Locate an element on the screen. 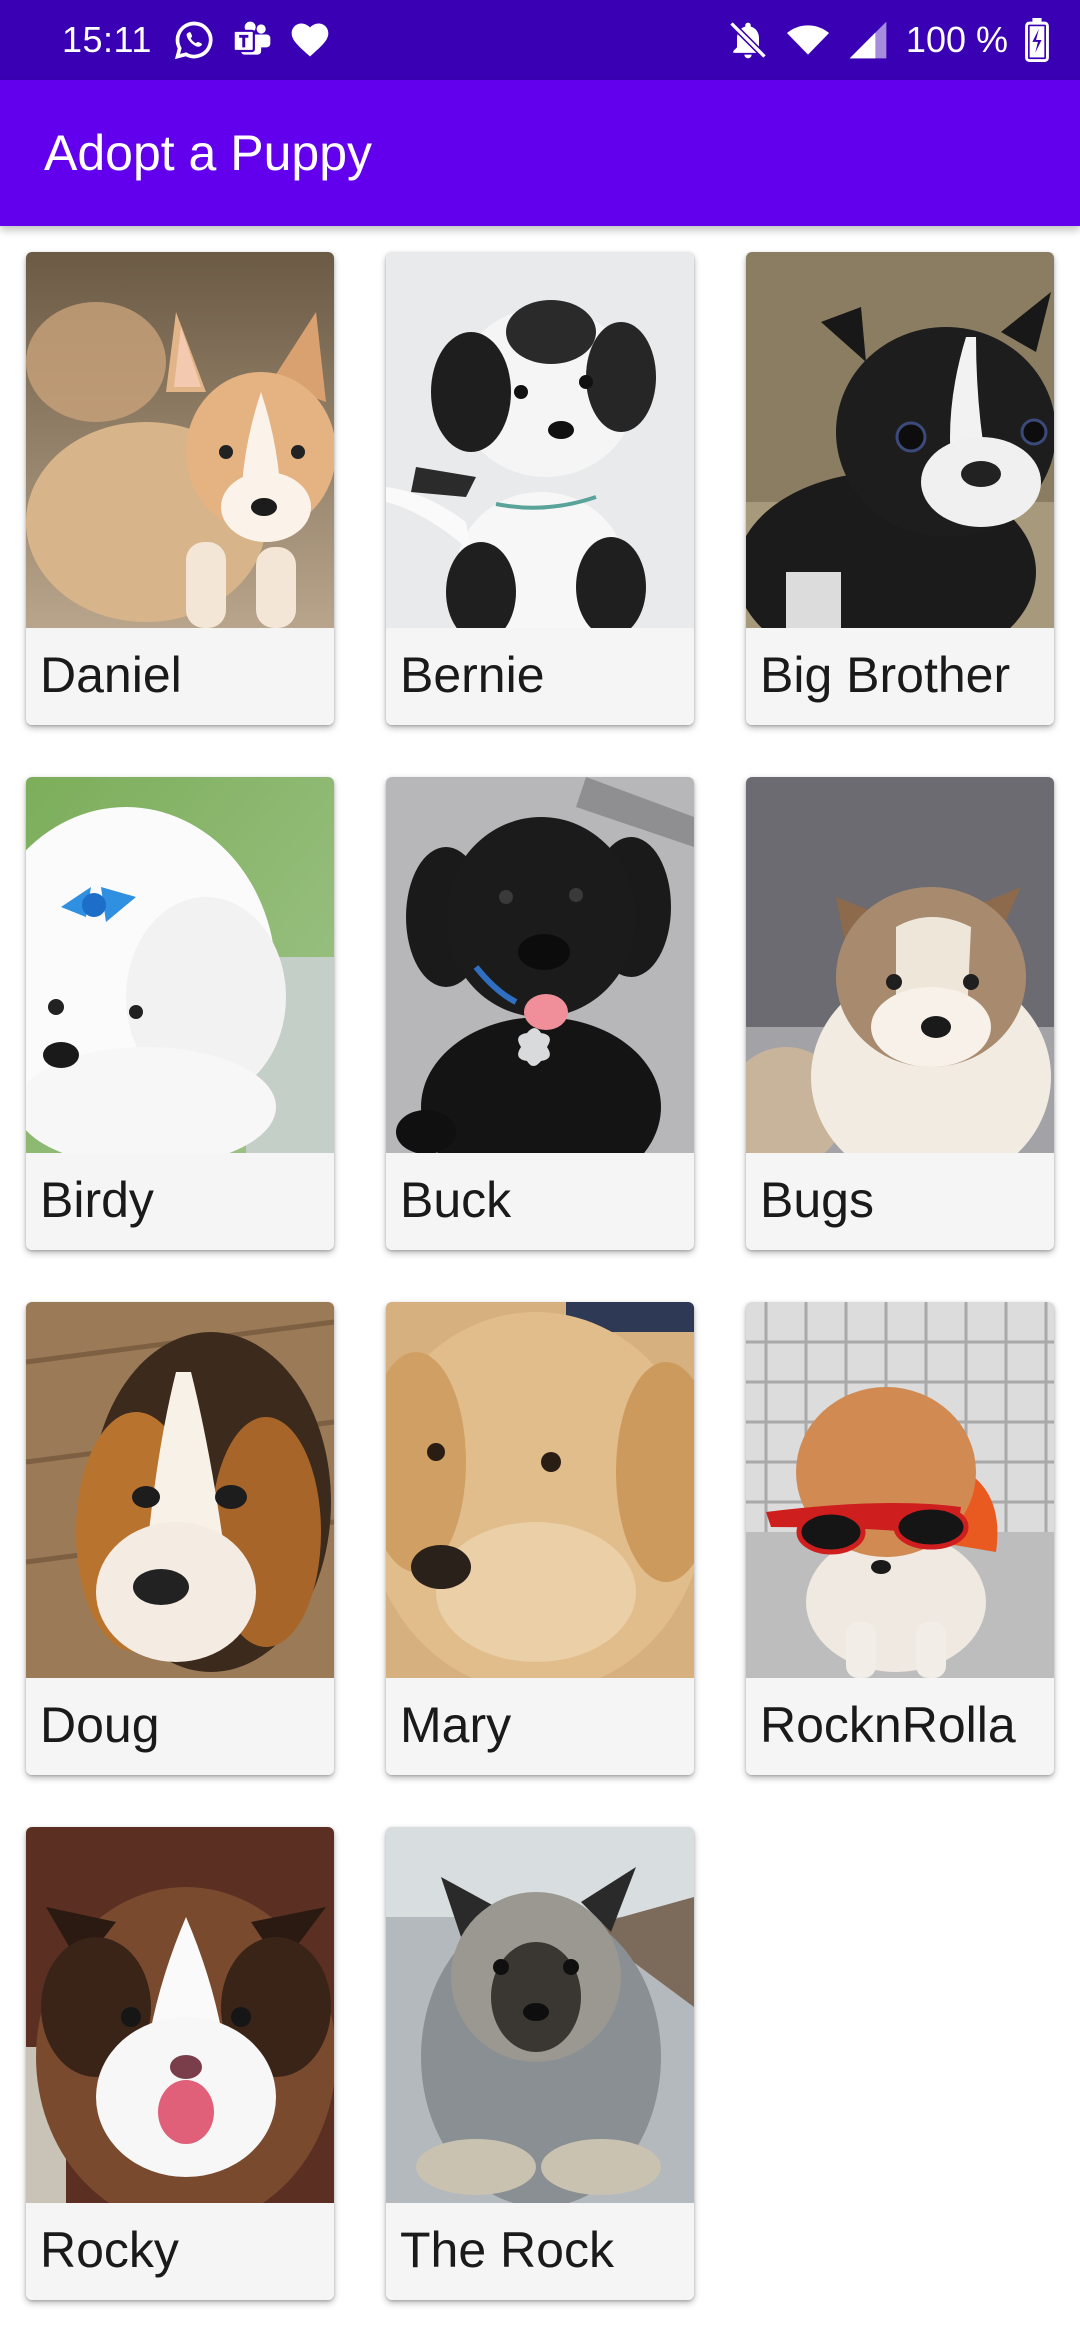  puppy-card-mary: Mary is located at coordinates (540, 1538).